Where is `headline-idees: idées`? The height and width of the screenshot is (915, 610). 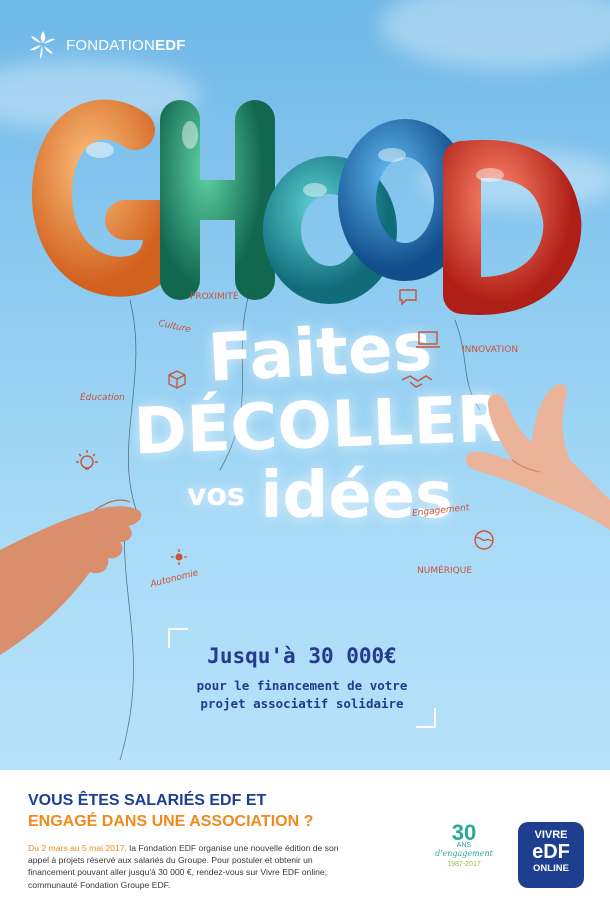 headline-idees: idées is located at coordinates (357, 496).